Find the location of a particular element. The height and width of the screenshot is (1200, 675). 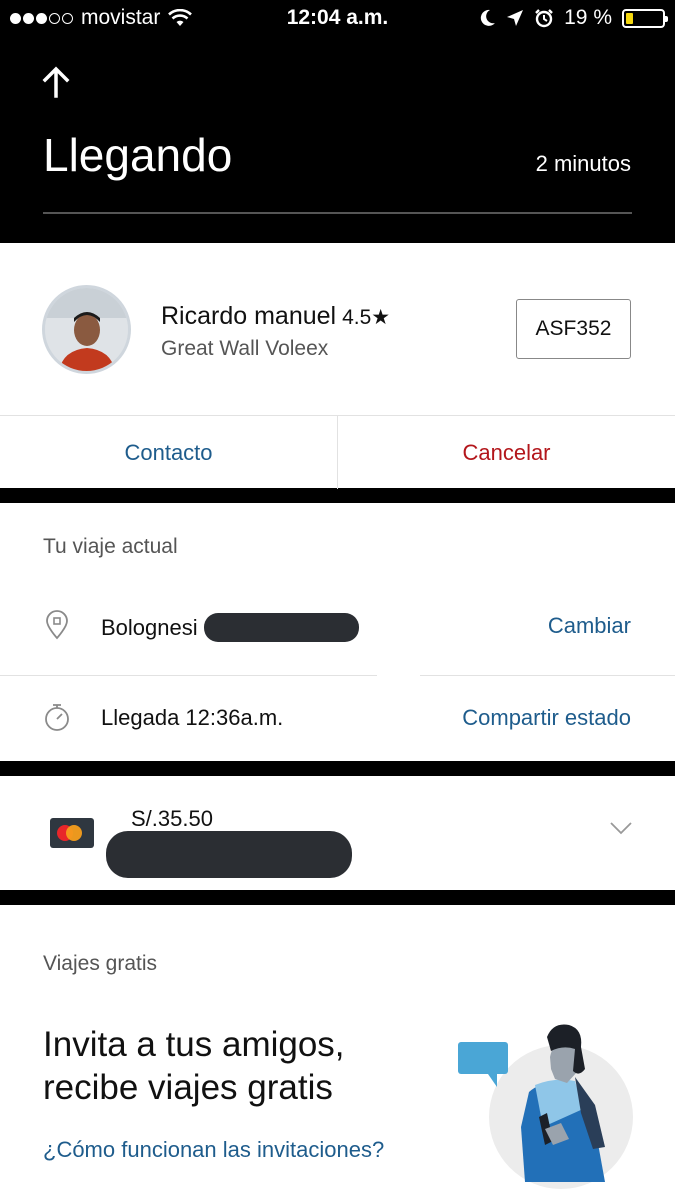

how-invitations-work-link: ¿Cómo funcionan las invitaciones? is located at coordinates (213, 1150).